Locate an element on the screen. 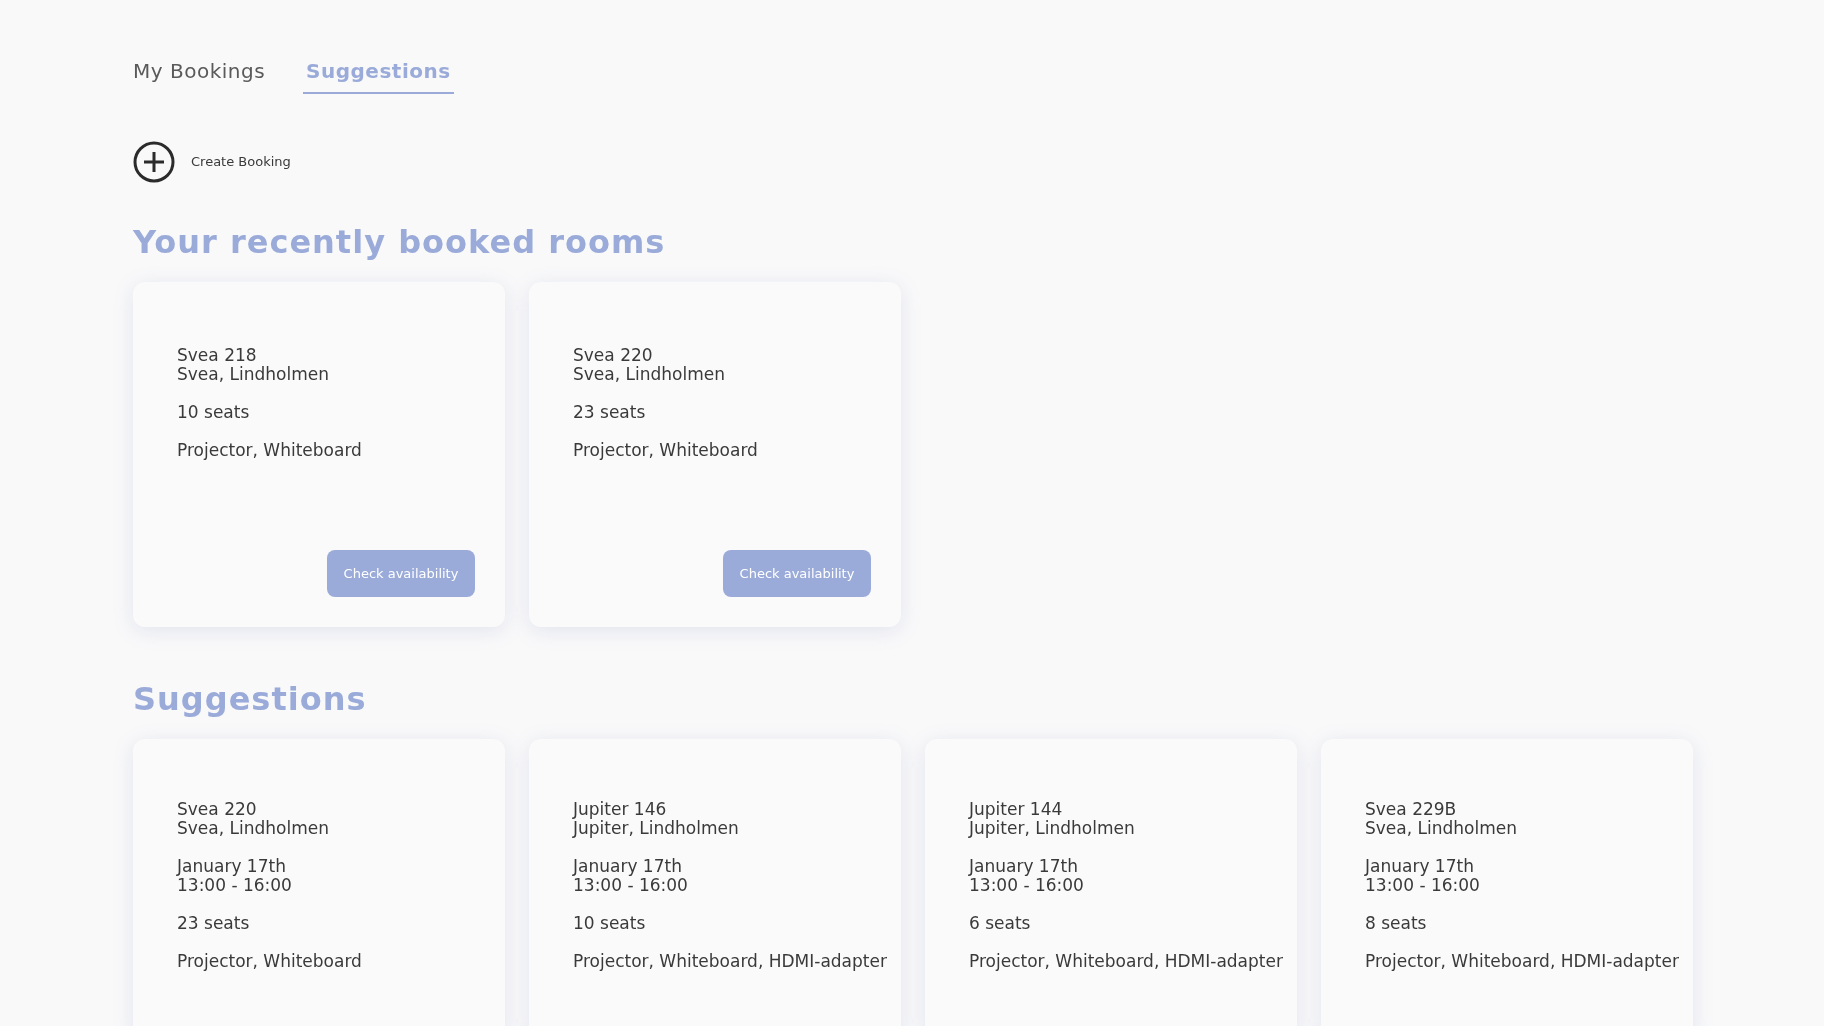  section-heading: Suggestions is located at coordinates (250, 699).